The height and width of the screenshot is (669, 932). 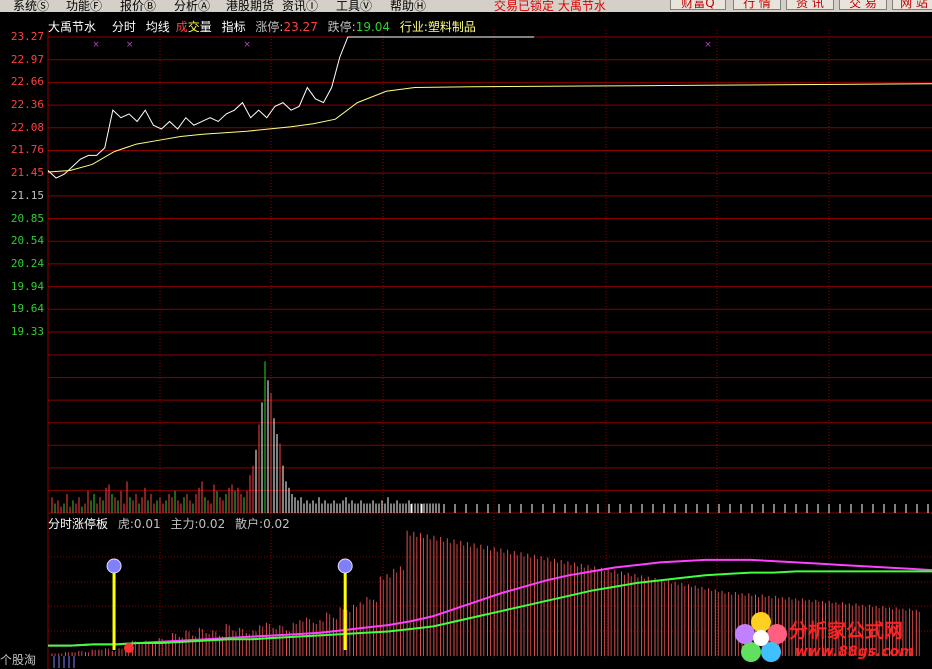 What do you see at coordinates (78, 524) in the screenshot?
I see `indicator-name: 分时涨停板` at bounding box center [78, 524].